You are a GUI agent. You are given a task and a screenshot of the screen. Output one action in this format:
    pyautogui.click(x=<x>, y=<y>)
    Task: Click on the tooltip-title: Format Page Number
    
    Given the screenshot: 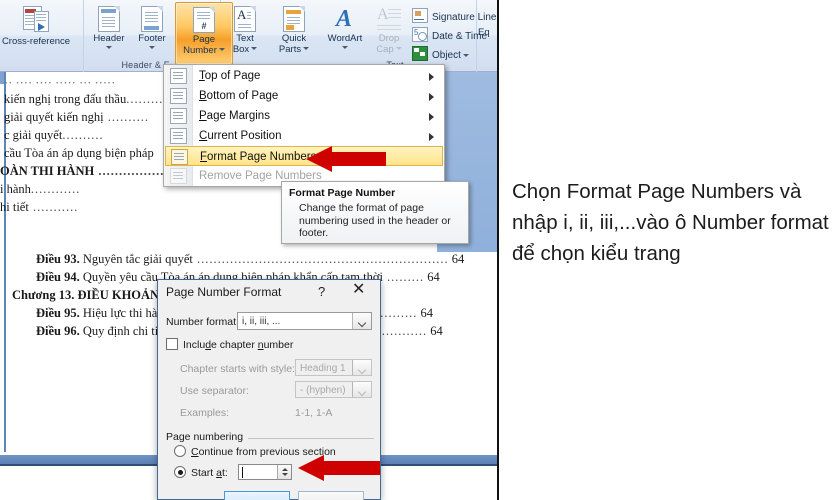 What is the action you would take?
    pyautogui.click(x=342, y=193)
    